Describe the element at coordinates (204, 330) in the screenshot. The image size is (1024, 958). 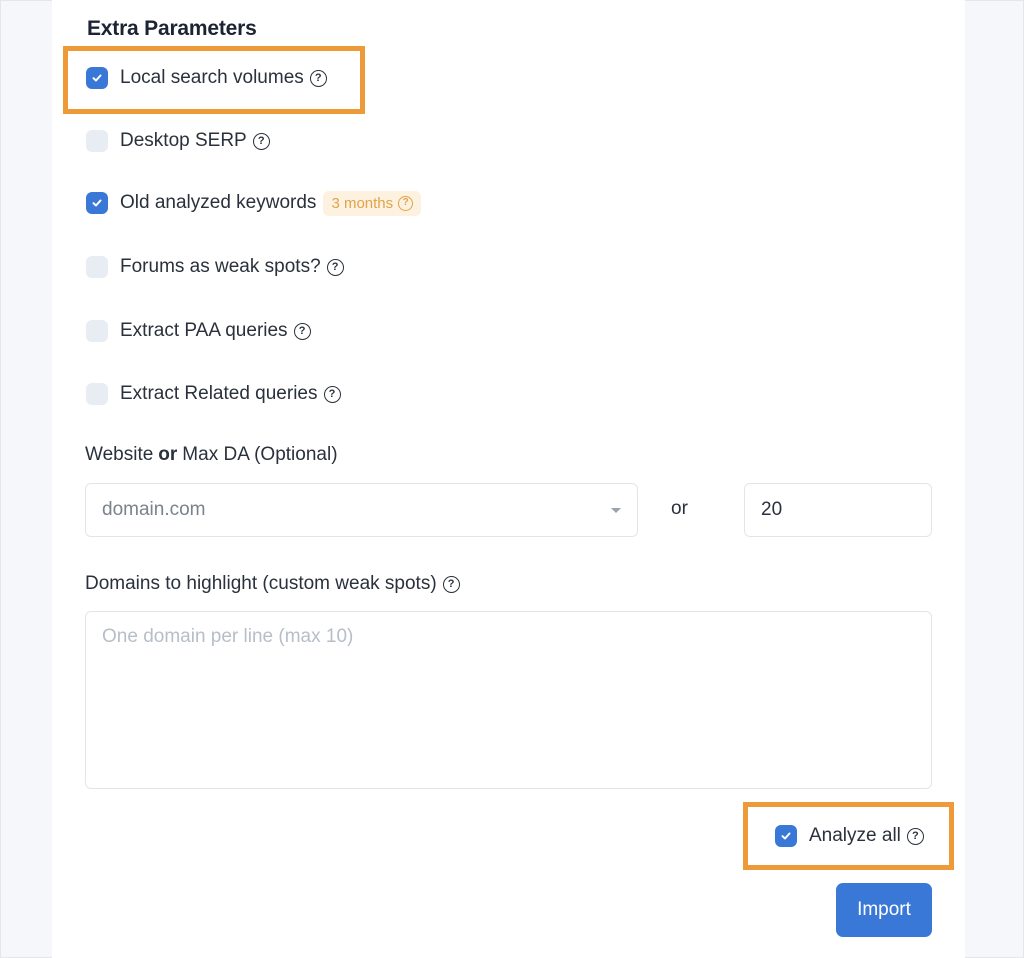
I see `option-label: Extract PAA queries` at that location.